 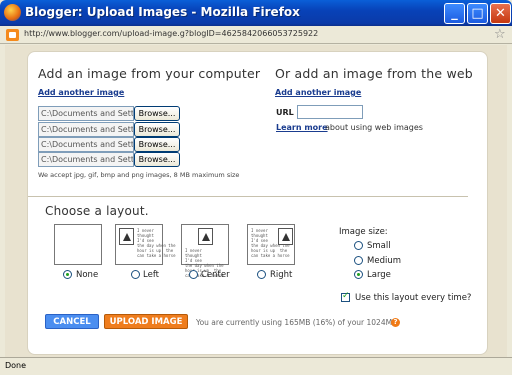 I want to click on maximize-icon: □, so click(x=477, y=13).